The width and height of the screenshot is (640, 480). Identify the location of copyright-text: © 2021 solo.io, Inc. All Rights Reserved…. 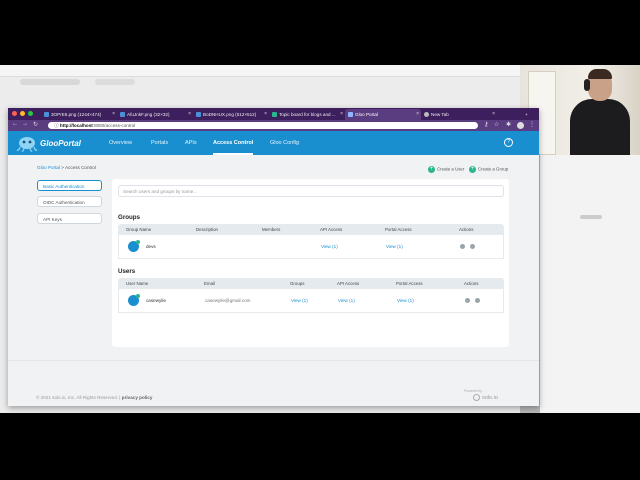
(78, 397).